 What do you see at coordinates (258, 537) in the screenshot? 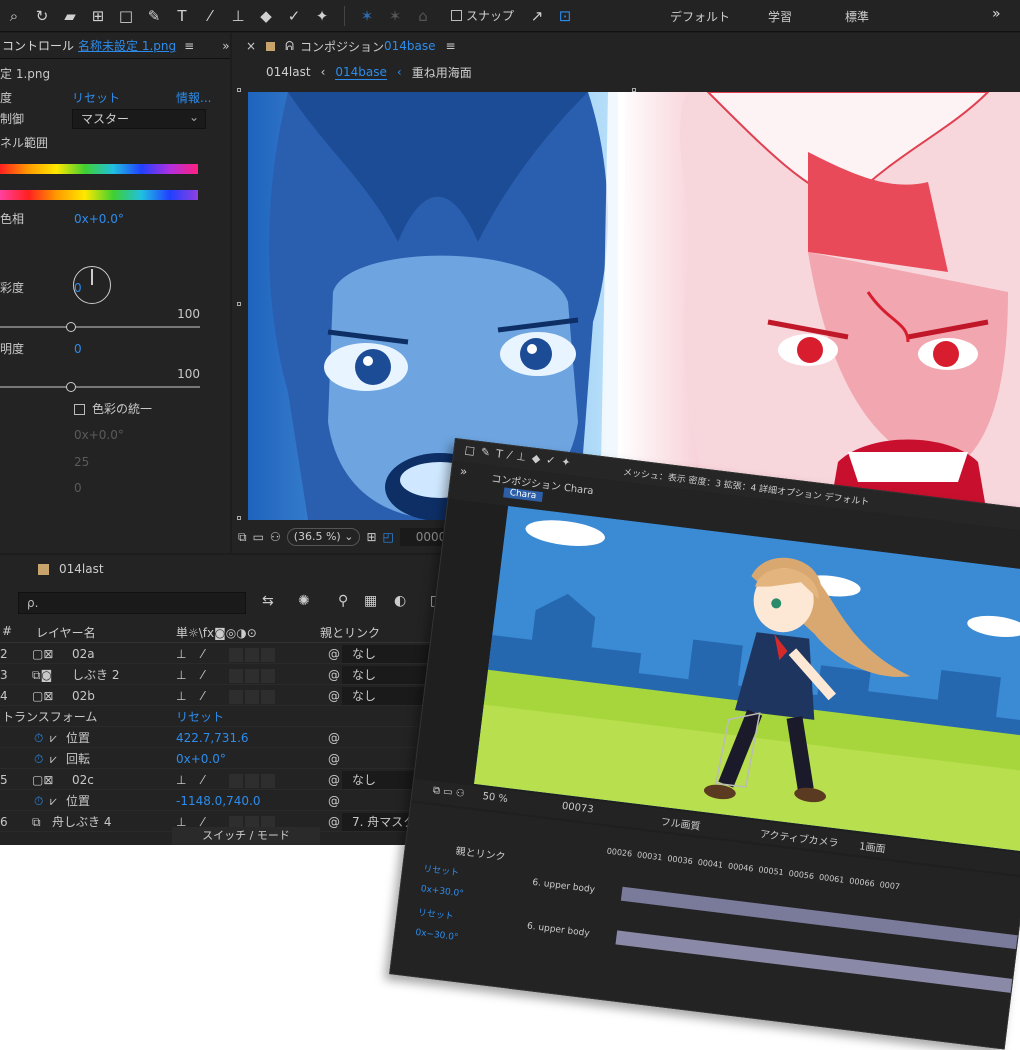
I see `monitor-icon: ▭` at bounding box center [258, 537].